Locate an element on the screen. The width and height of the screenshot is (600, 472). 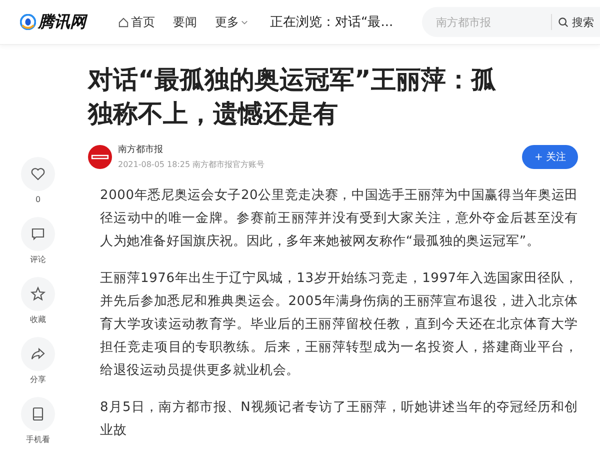
nav-link: 首页 is located at coordinates (136, 22).